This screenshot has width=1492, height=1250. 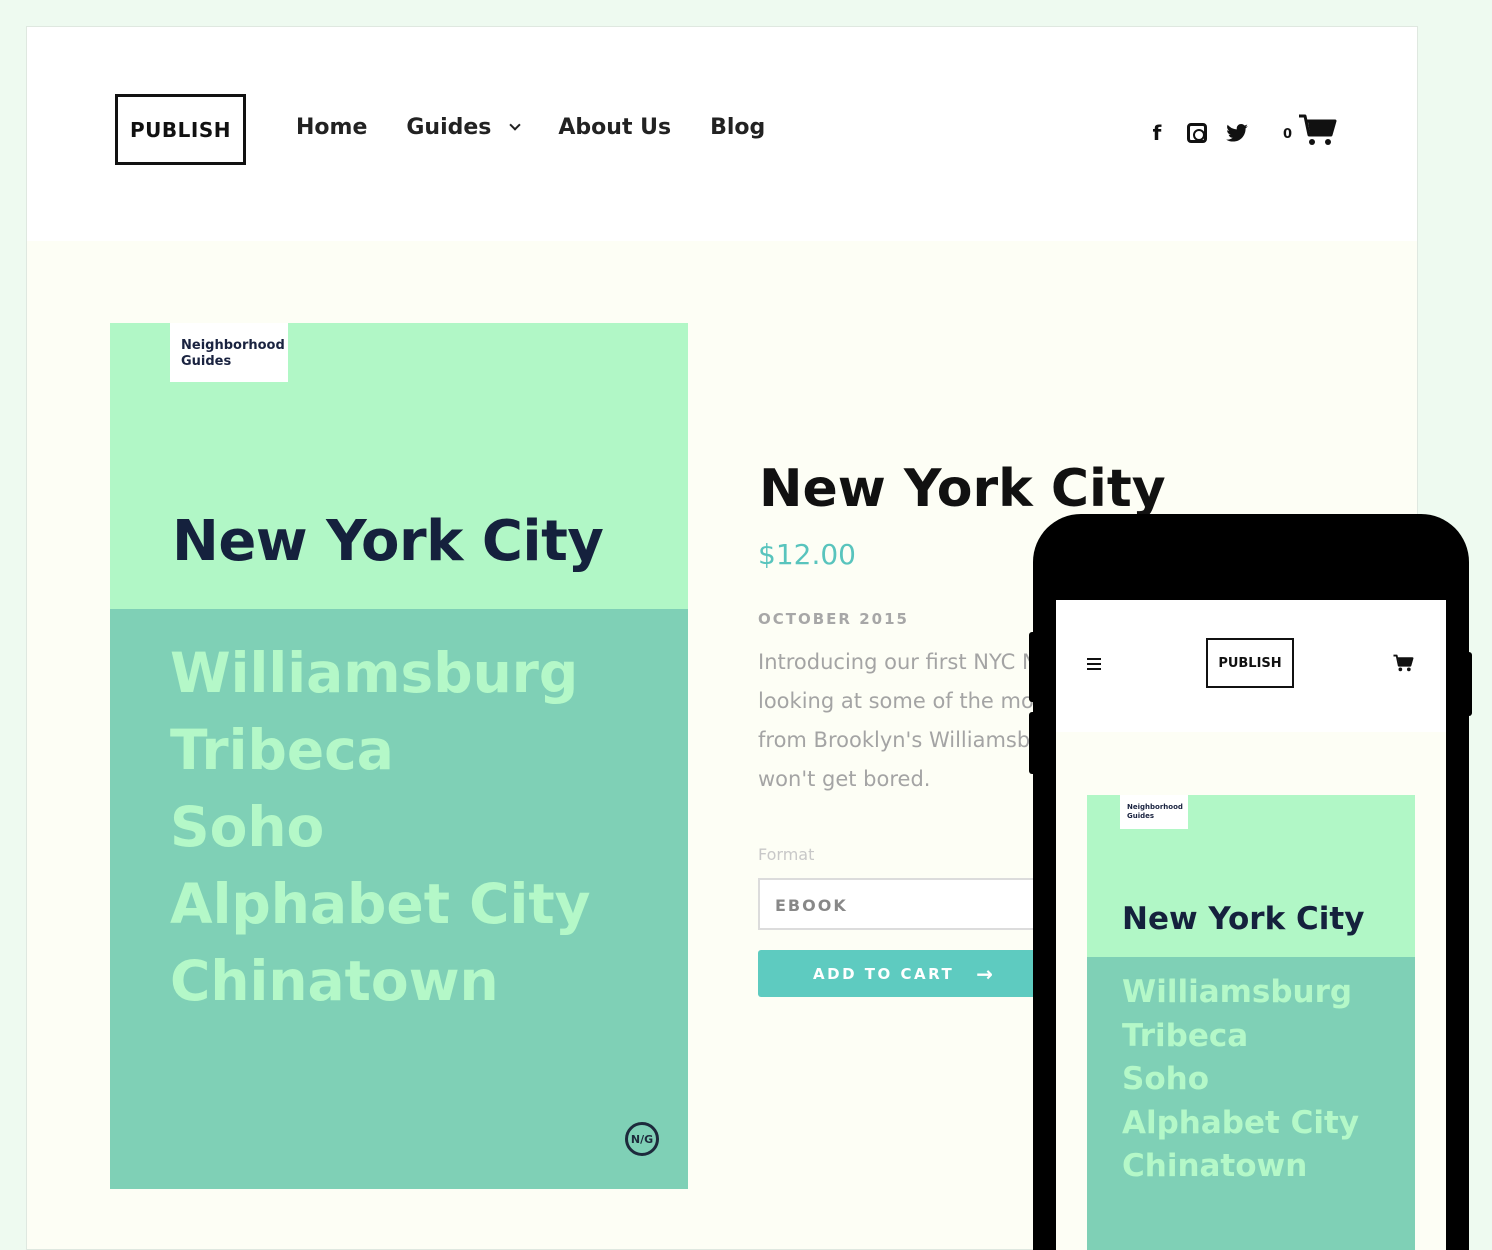 I want to click on neighborhood-item: Tribeca, so click(x=282, y=750).